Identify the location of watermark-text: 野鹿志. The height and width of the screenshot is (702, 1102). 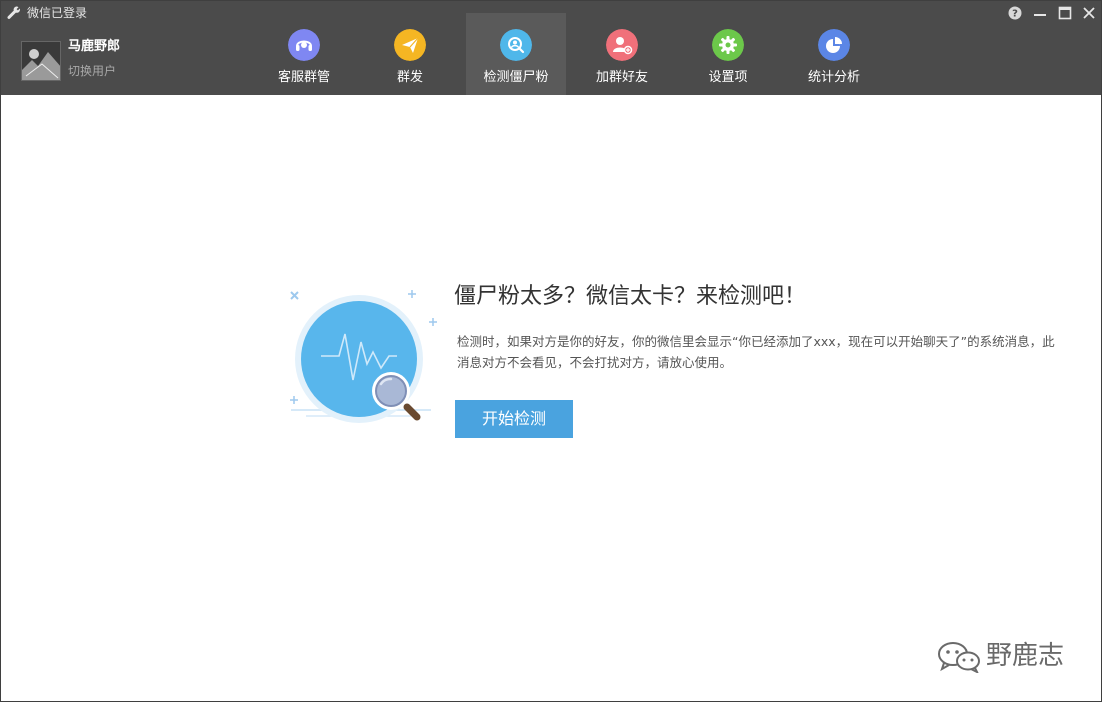
(1025, 656).